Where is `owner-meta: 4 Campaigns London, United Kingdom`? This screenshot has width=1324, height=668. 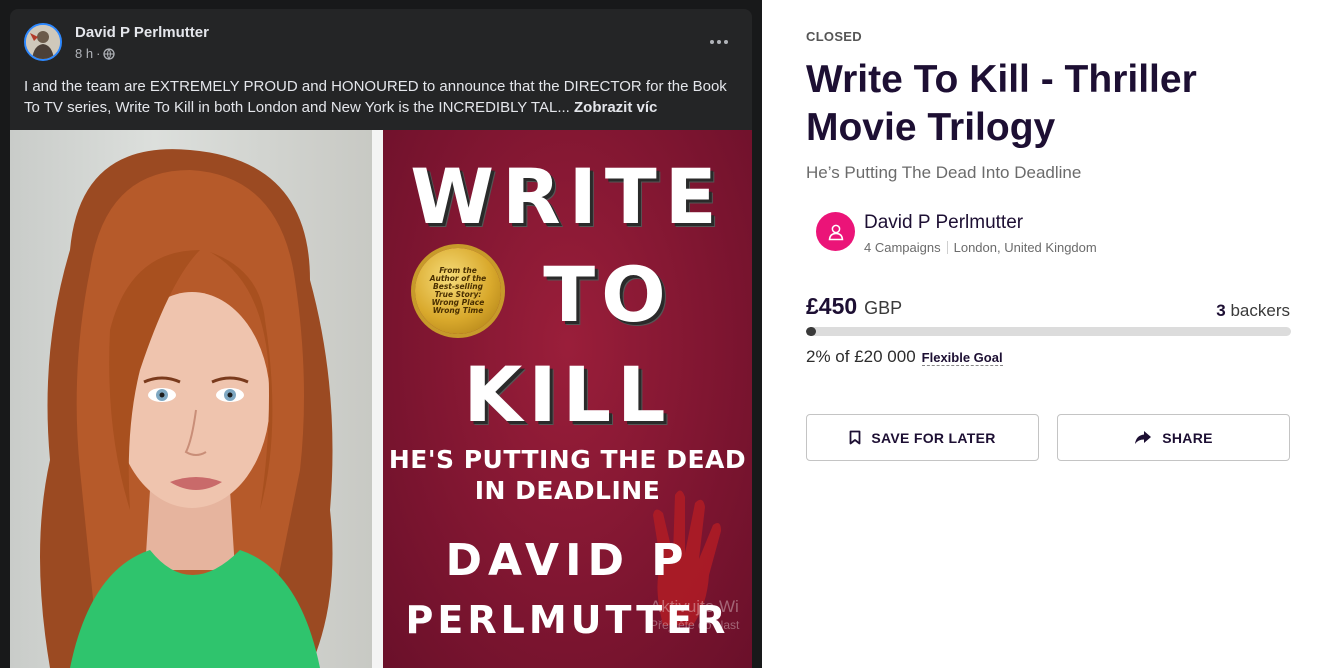
owner-meta: 4 Campaigns London, United Kingdom is located at coordinates (980, 247).